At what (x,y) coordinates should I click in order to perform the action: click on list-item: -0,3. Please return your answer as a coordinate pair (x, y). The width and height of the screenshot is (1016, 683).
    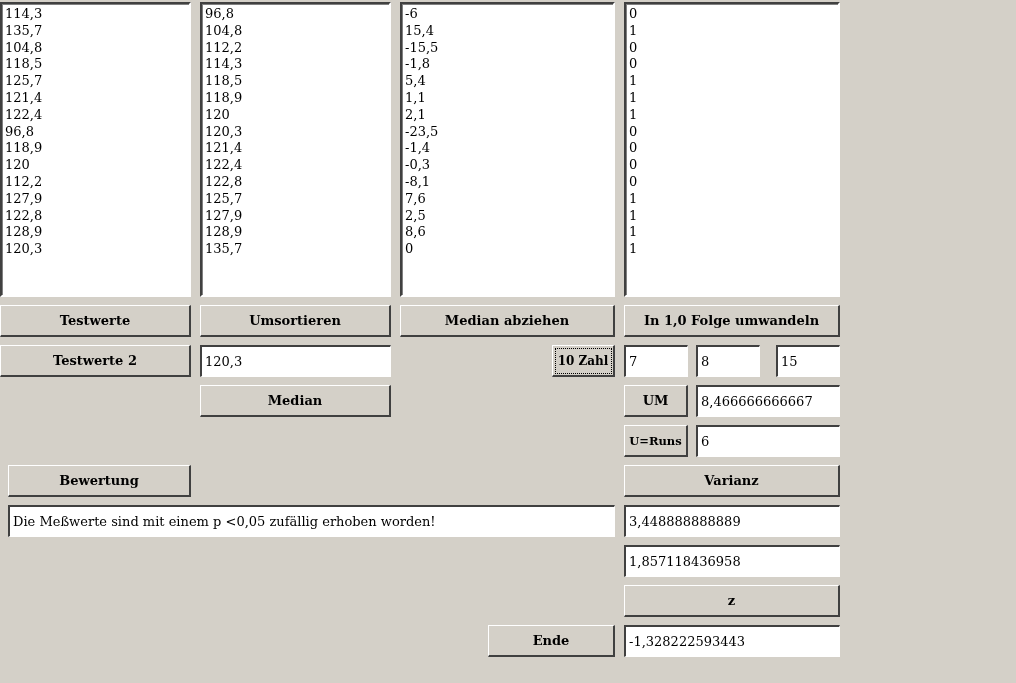
    Looking at the image, I should click on (418, 165).